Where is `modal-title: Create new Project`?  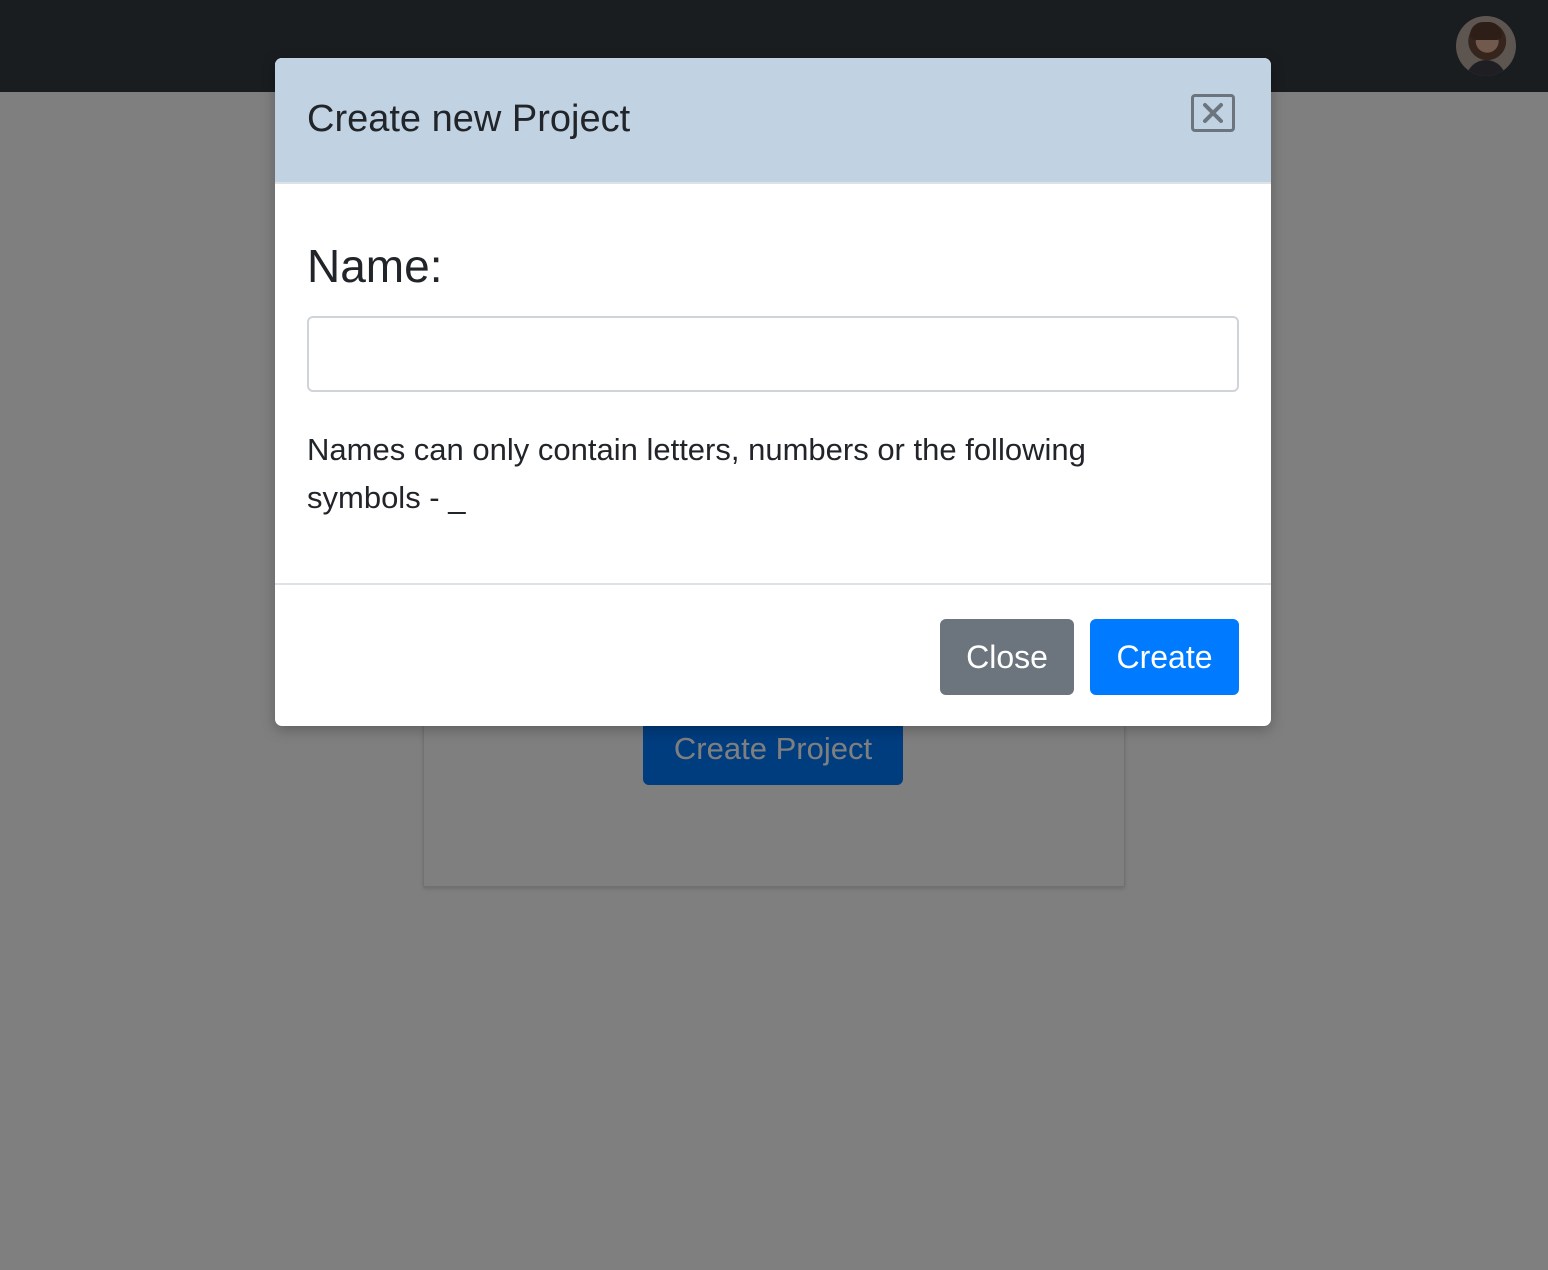 modal-title: Create new Project is located at coordinates (469, 119).